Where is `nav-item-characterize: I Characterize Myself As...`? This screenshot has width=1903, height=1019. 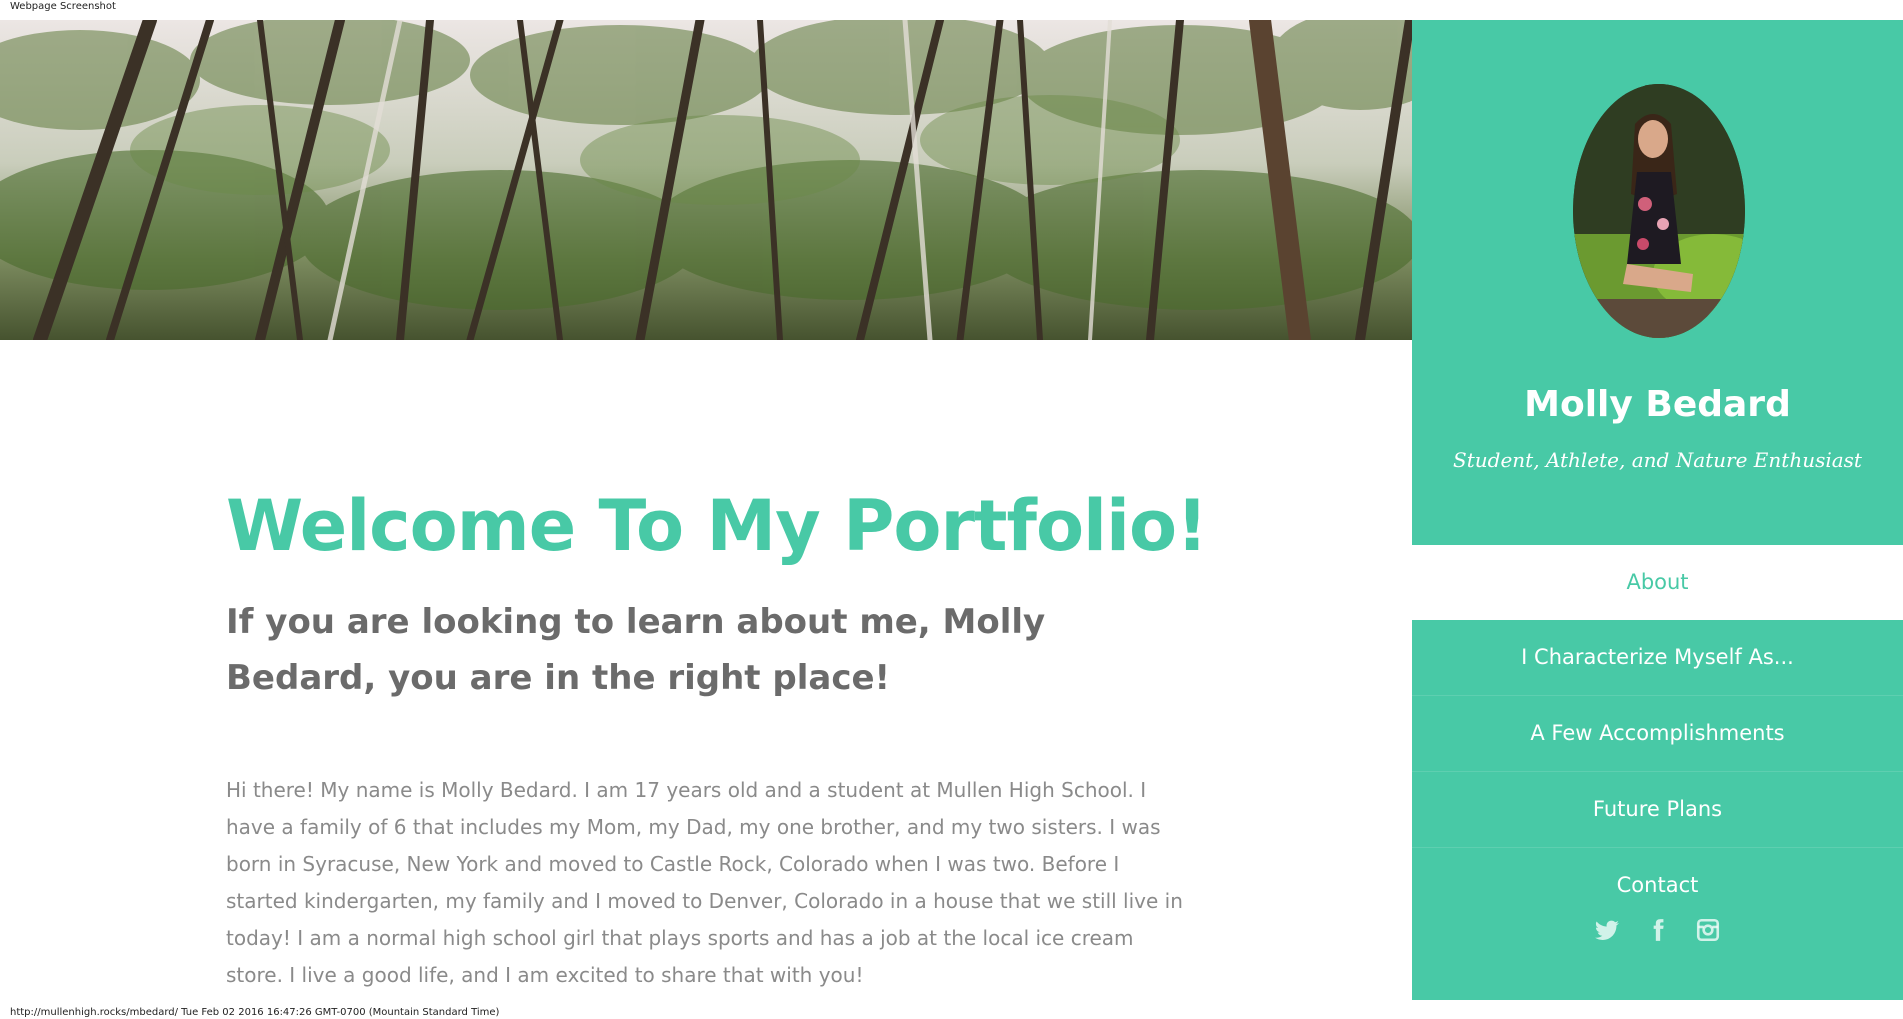 nav-item-characterize: I Characterize Myself As... is located at coordinates (1657, 658).